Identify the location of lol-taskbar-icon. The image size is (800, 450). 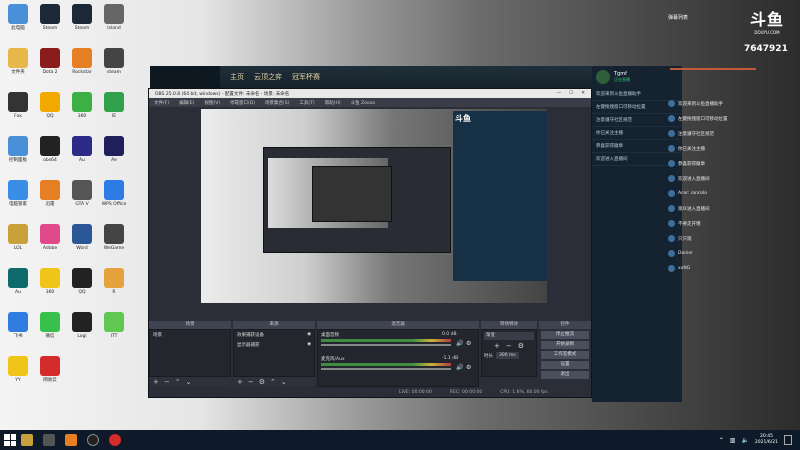
(27, 440).